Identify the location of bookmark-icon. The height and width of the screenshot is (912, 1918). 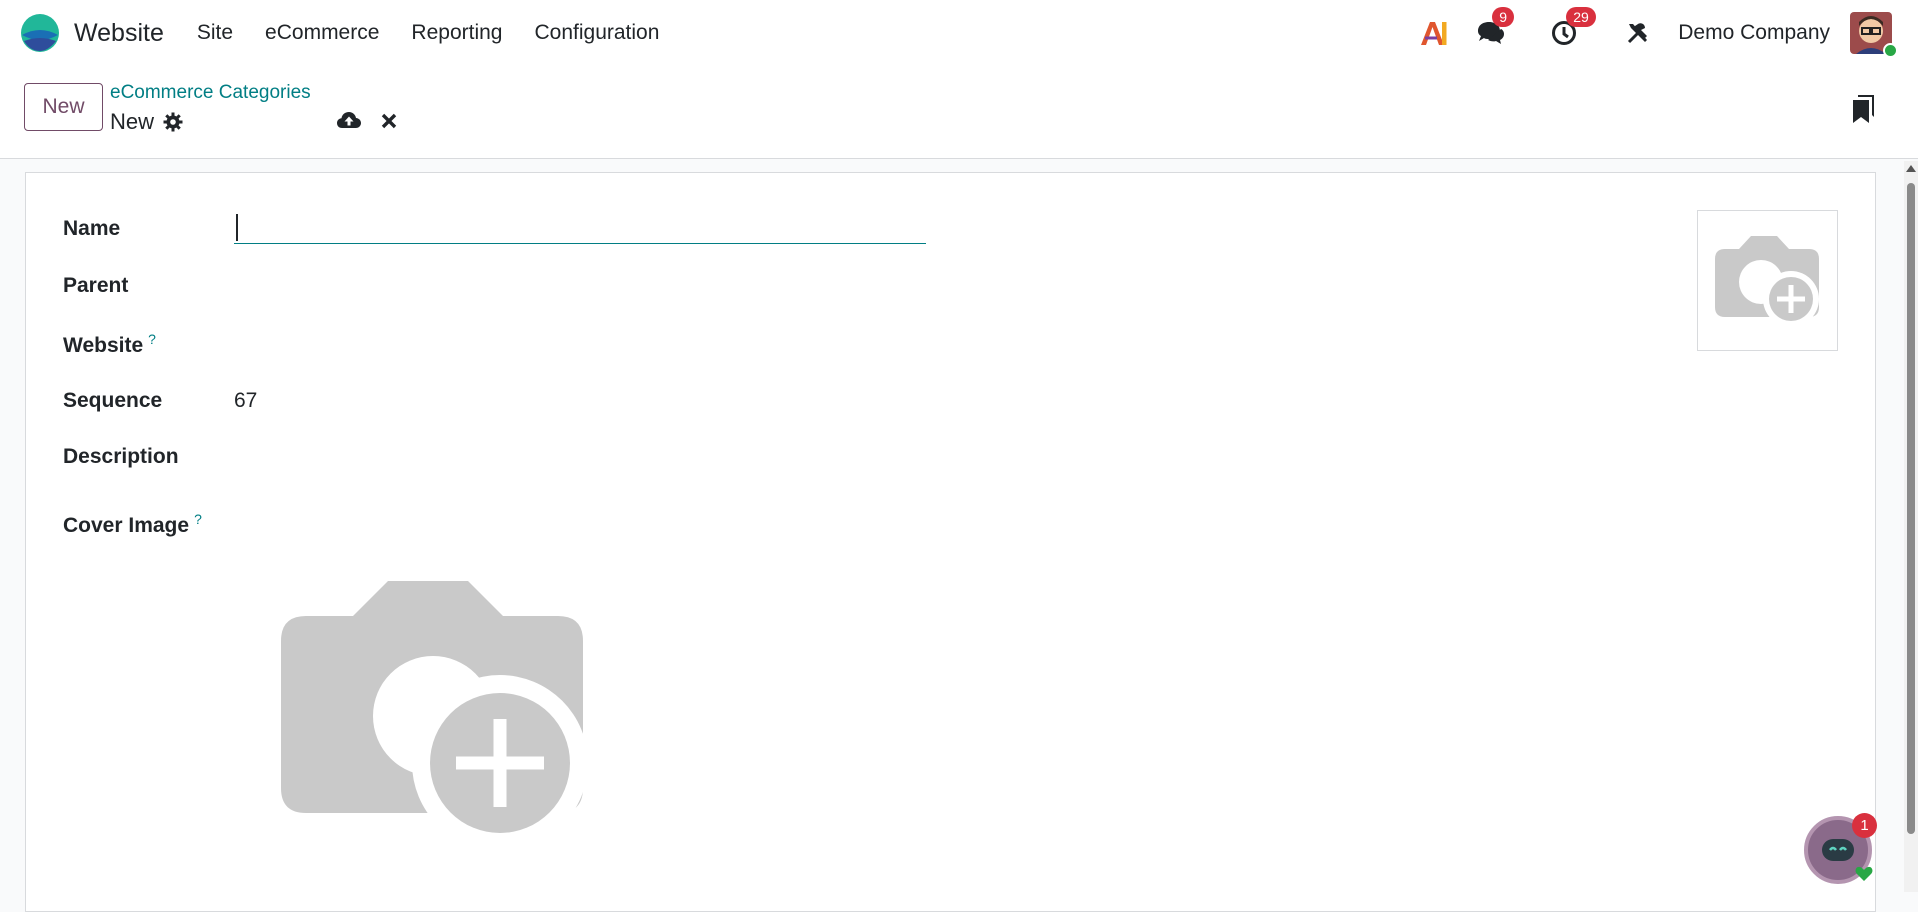
(1863, 109).